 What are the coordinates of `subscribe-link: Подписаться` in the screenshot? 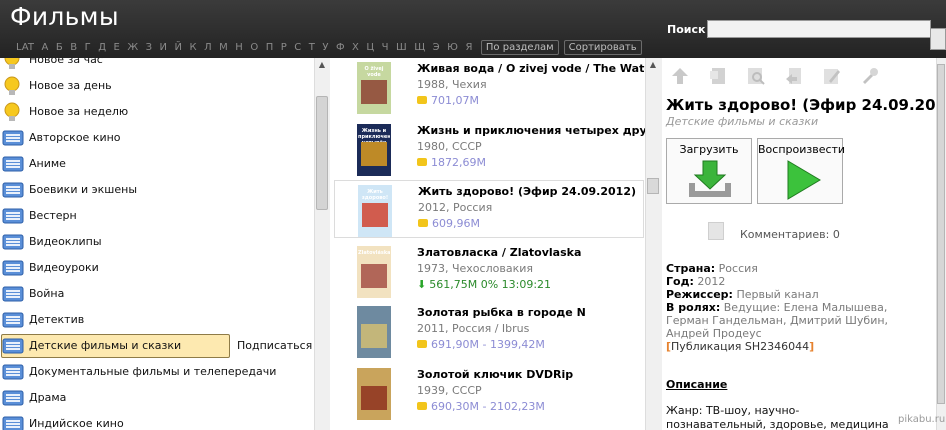 It's located at (274, 345).